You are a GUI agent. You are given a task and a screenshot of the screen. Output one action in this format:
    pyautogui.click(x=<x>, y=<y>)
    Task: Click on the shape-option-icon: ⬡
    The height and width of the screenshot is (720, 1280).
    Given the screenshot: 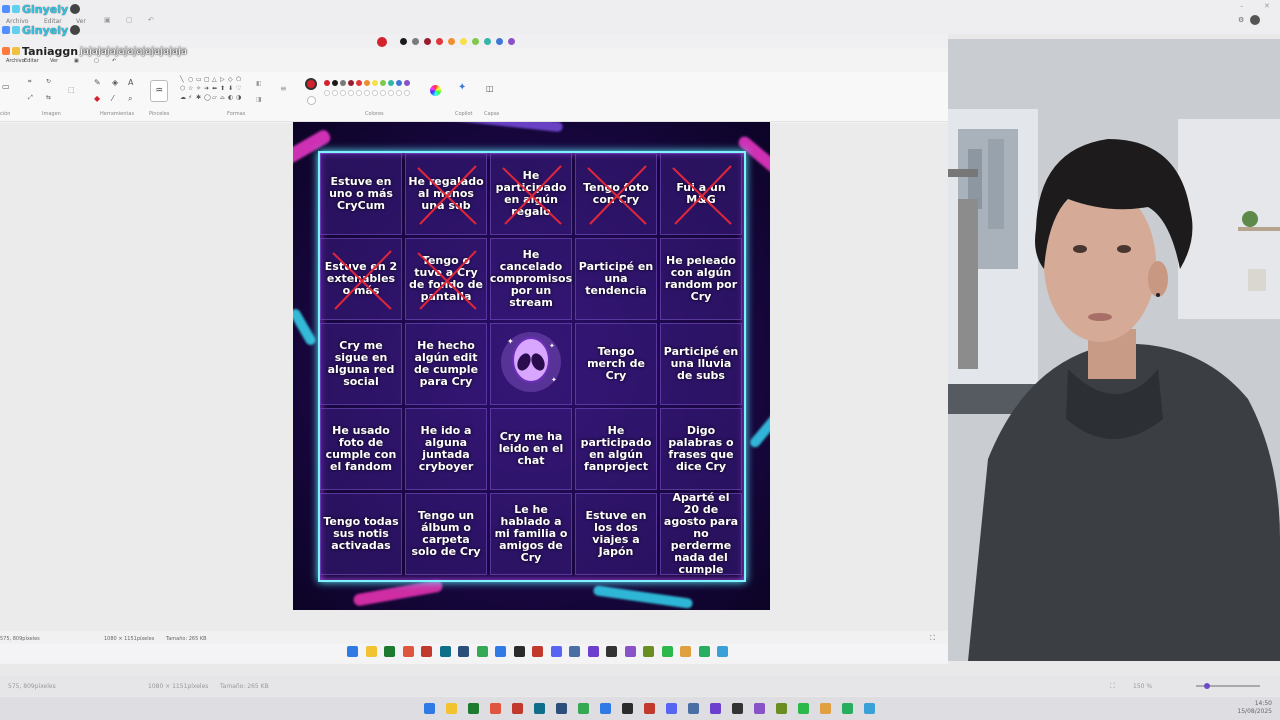 What is the action you would take?
    pyautogui.click(x=182, y=88)
    